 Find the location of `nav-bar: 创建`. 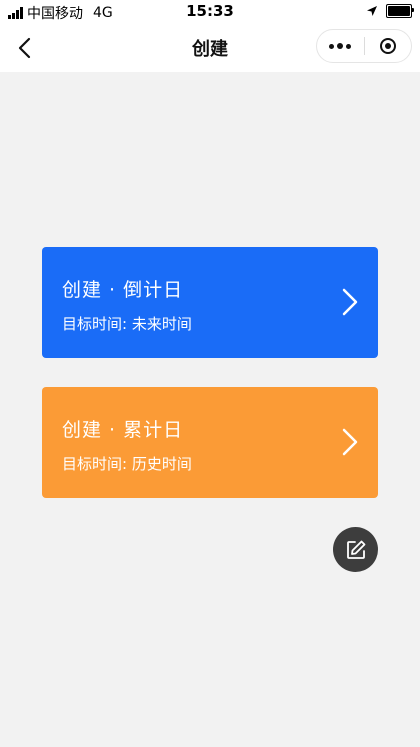

nav-bar: 创建 is located at coordinates (210, 48).